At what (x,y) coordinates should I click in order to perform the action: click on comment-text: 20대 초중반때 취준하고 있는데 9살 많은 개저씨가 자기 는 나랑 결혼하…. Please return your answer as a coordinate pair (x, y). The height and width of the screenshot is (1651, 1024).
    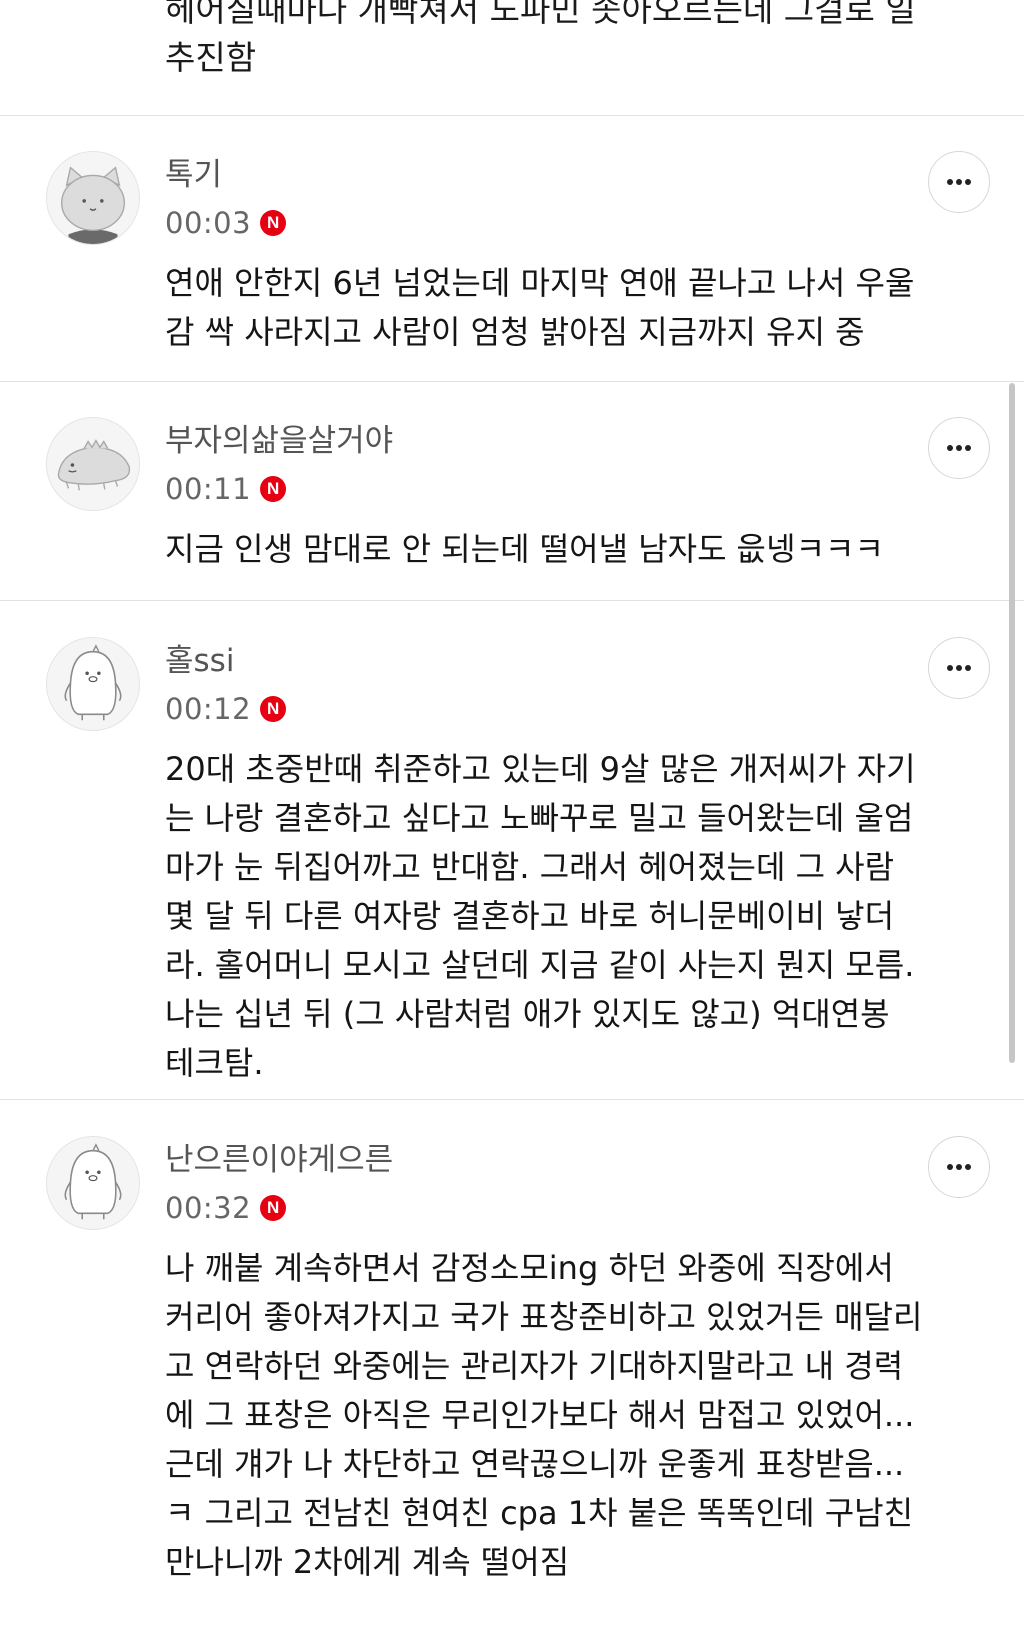
    Looking at the image, I should click on (540, 916).